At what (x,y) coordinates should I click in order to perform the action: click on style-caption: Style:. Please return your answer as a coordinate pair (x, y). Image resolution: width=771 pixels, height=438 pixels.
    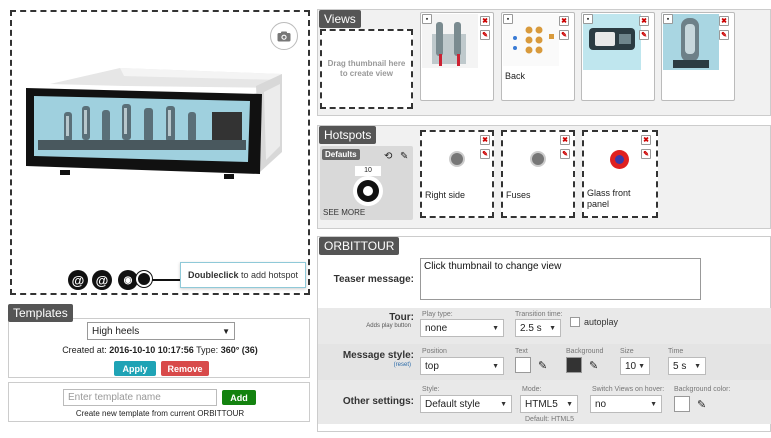
    Looking at the image, I should click on (431, 389).